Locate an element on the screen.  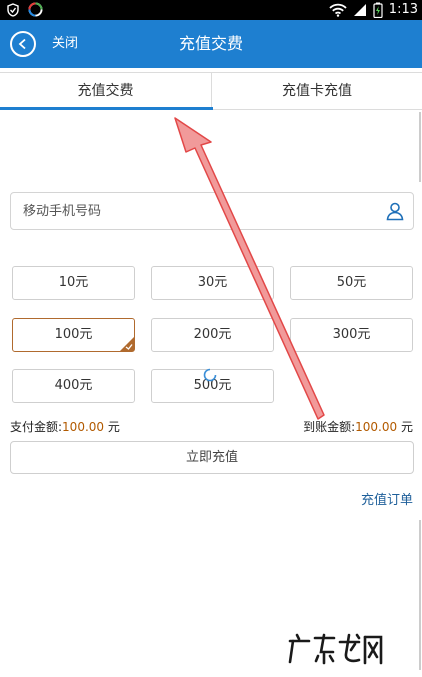
watermark-logo is located at coordinates (335, 649).